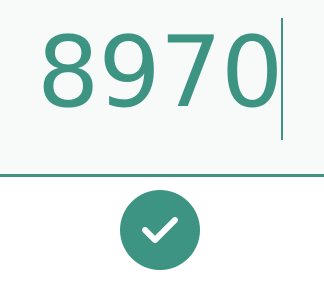  I want to click on text-caret, so click(282, 79).